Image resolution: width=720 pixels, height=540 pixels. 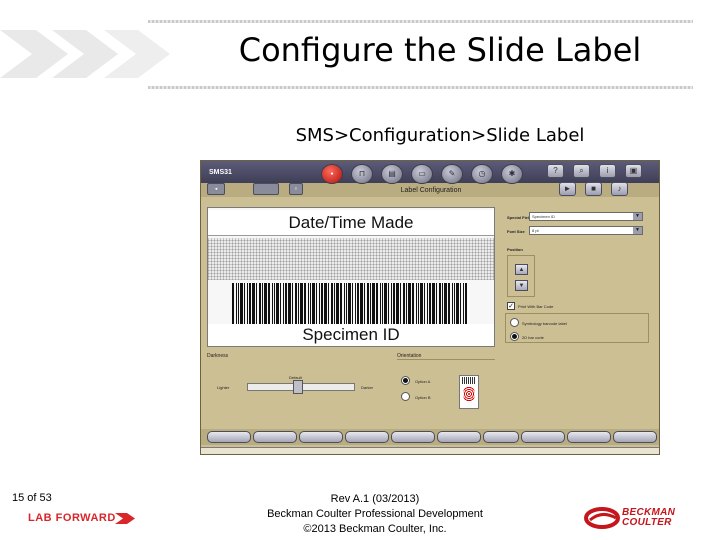 What do you see at coordinates (533, 337) in the screenshot?
I see `2d-barcode-label: 2D bar code` at bounding box center [533, 337].